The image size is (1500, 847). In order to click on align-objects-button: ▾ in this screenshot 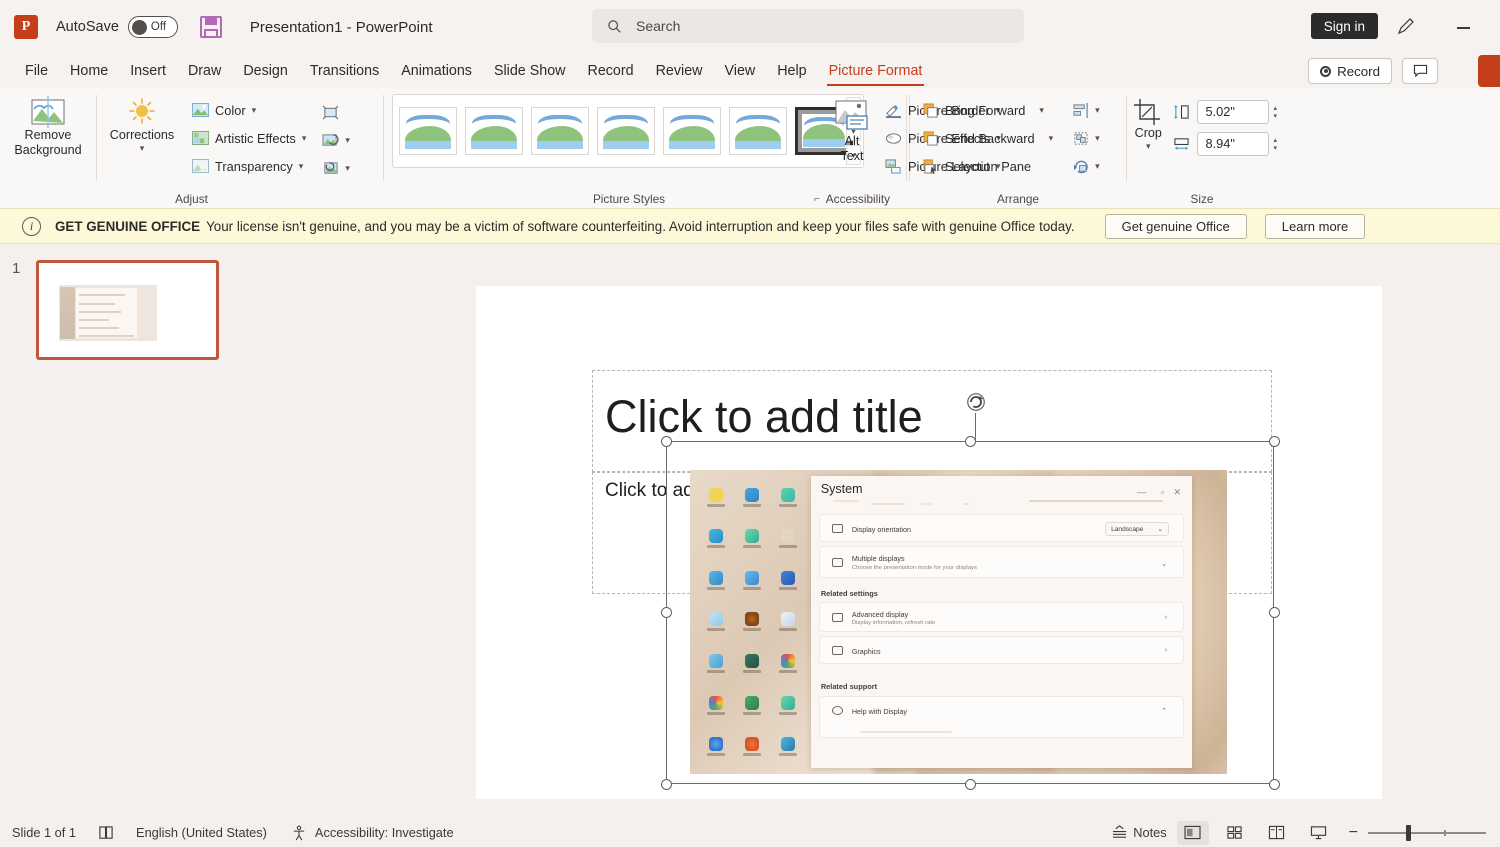, I will do `click(1086, 110)`.